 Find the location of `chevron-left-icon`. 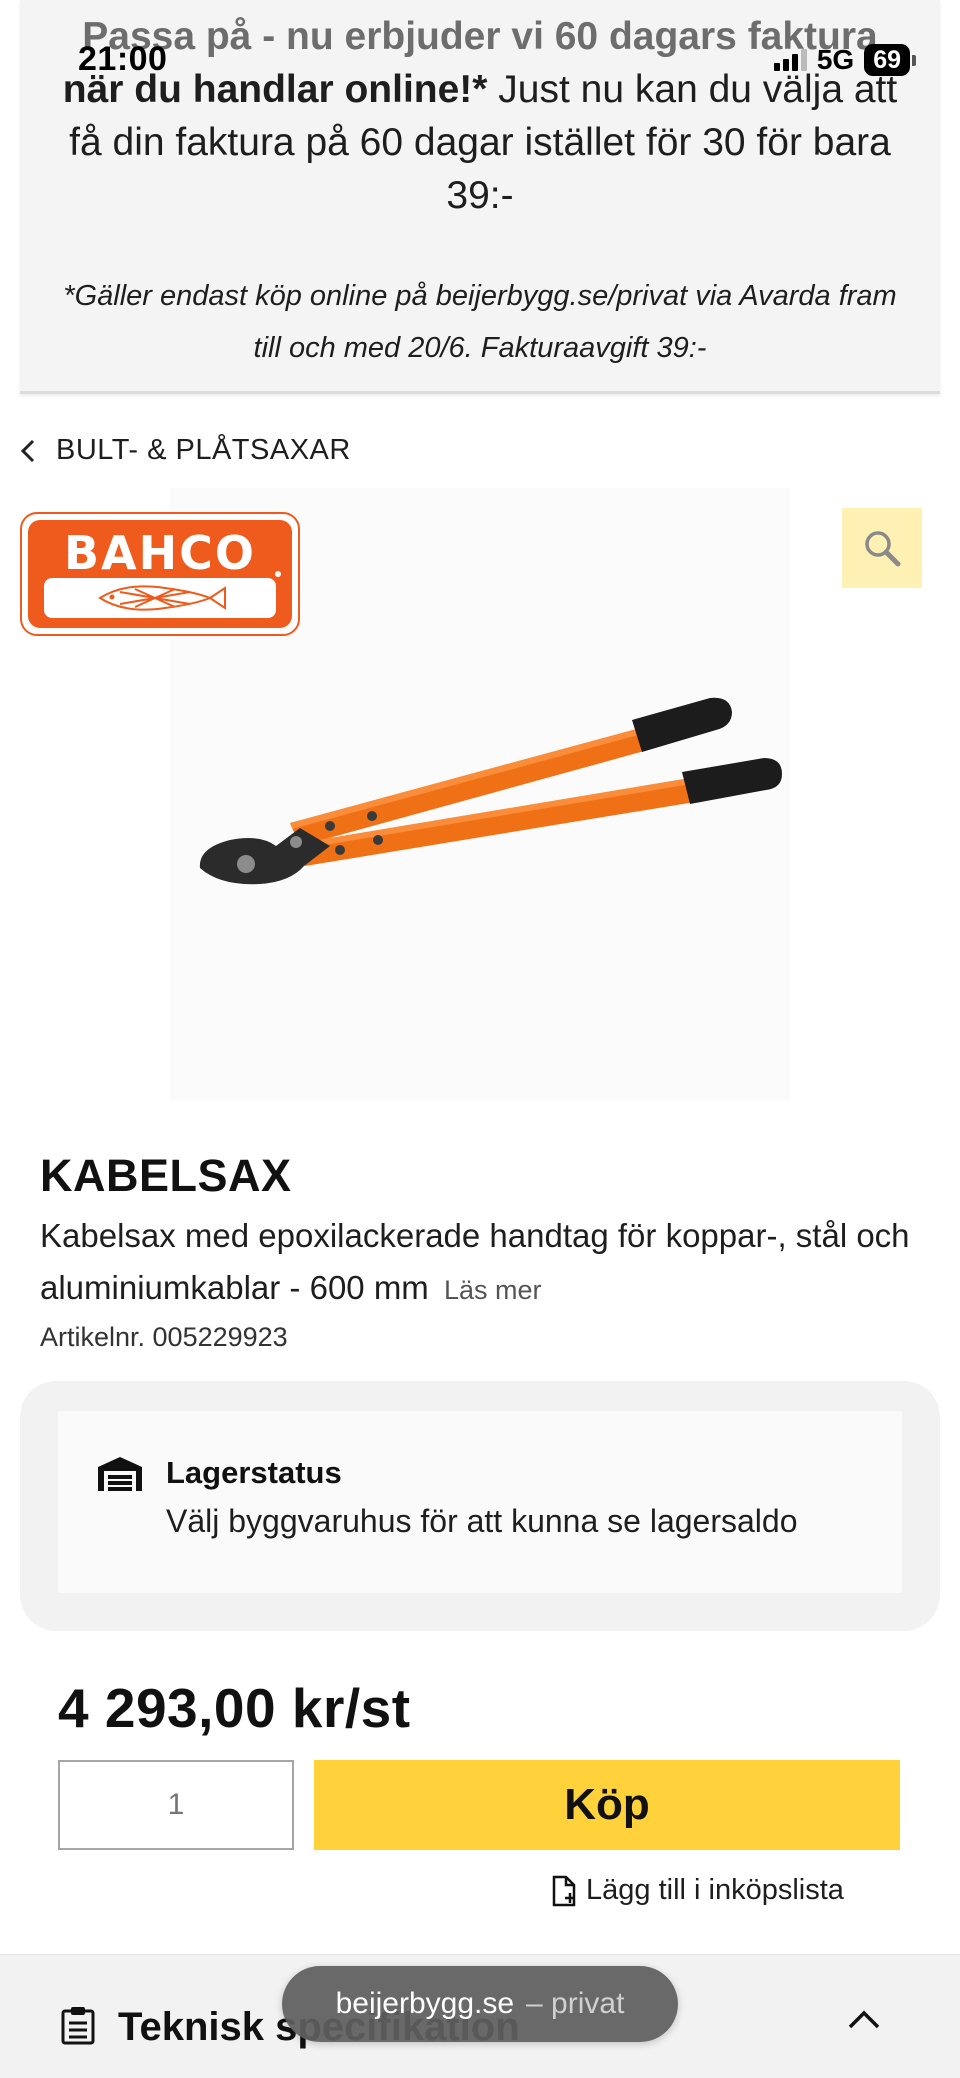

chevron-left-icon is located at coordinates (27, 450).